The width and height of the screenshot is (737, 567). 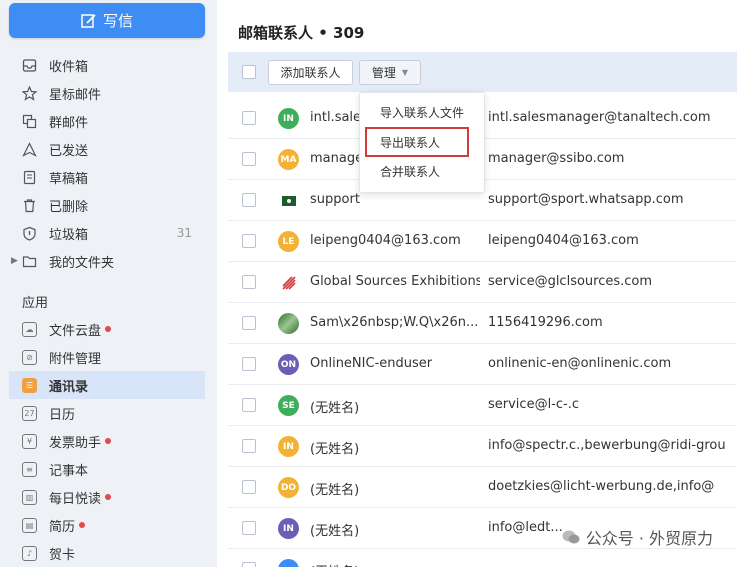 I want to click on nav-drafts: 草稿箱, so click(x=108, y=177).